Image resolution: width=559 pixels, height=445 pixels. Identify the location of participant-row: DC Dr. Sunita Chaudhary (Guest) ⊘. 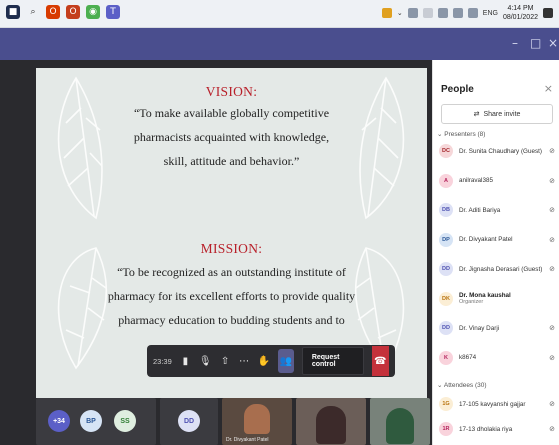
(497, 151).